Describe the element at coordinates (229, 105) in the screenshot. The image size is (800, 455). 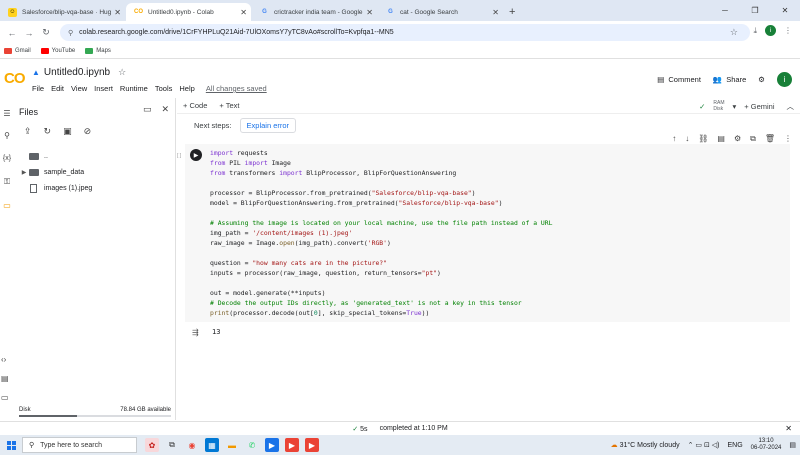
I see `add-text-button: + Text` at that location.